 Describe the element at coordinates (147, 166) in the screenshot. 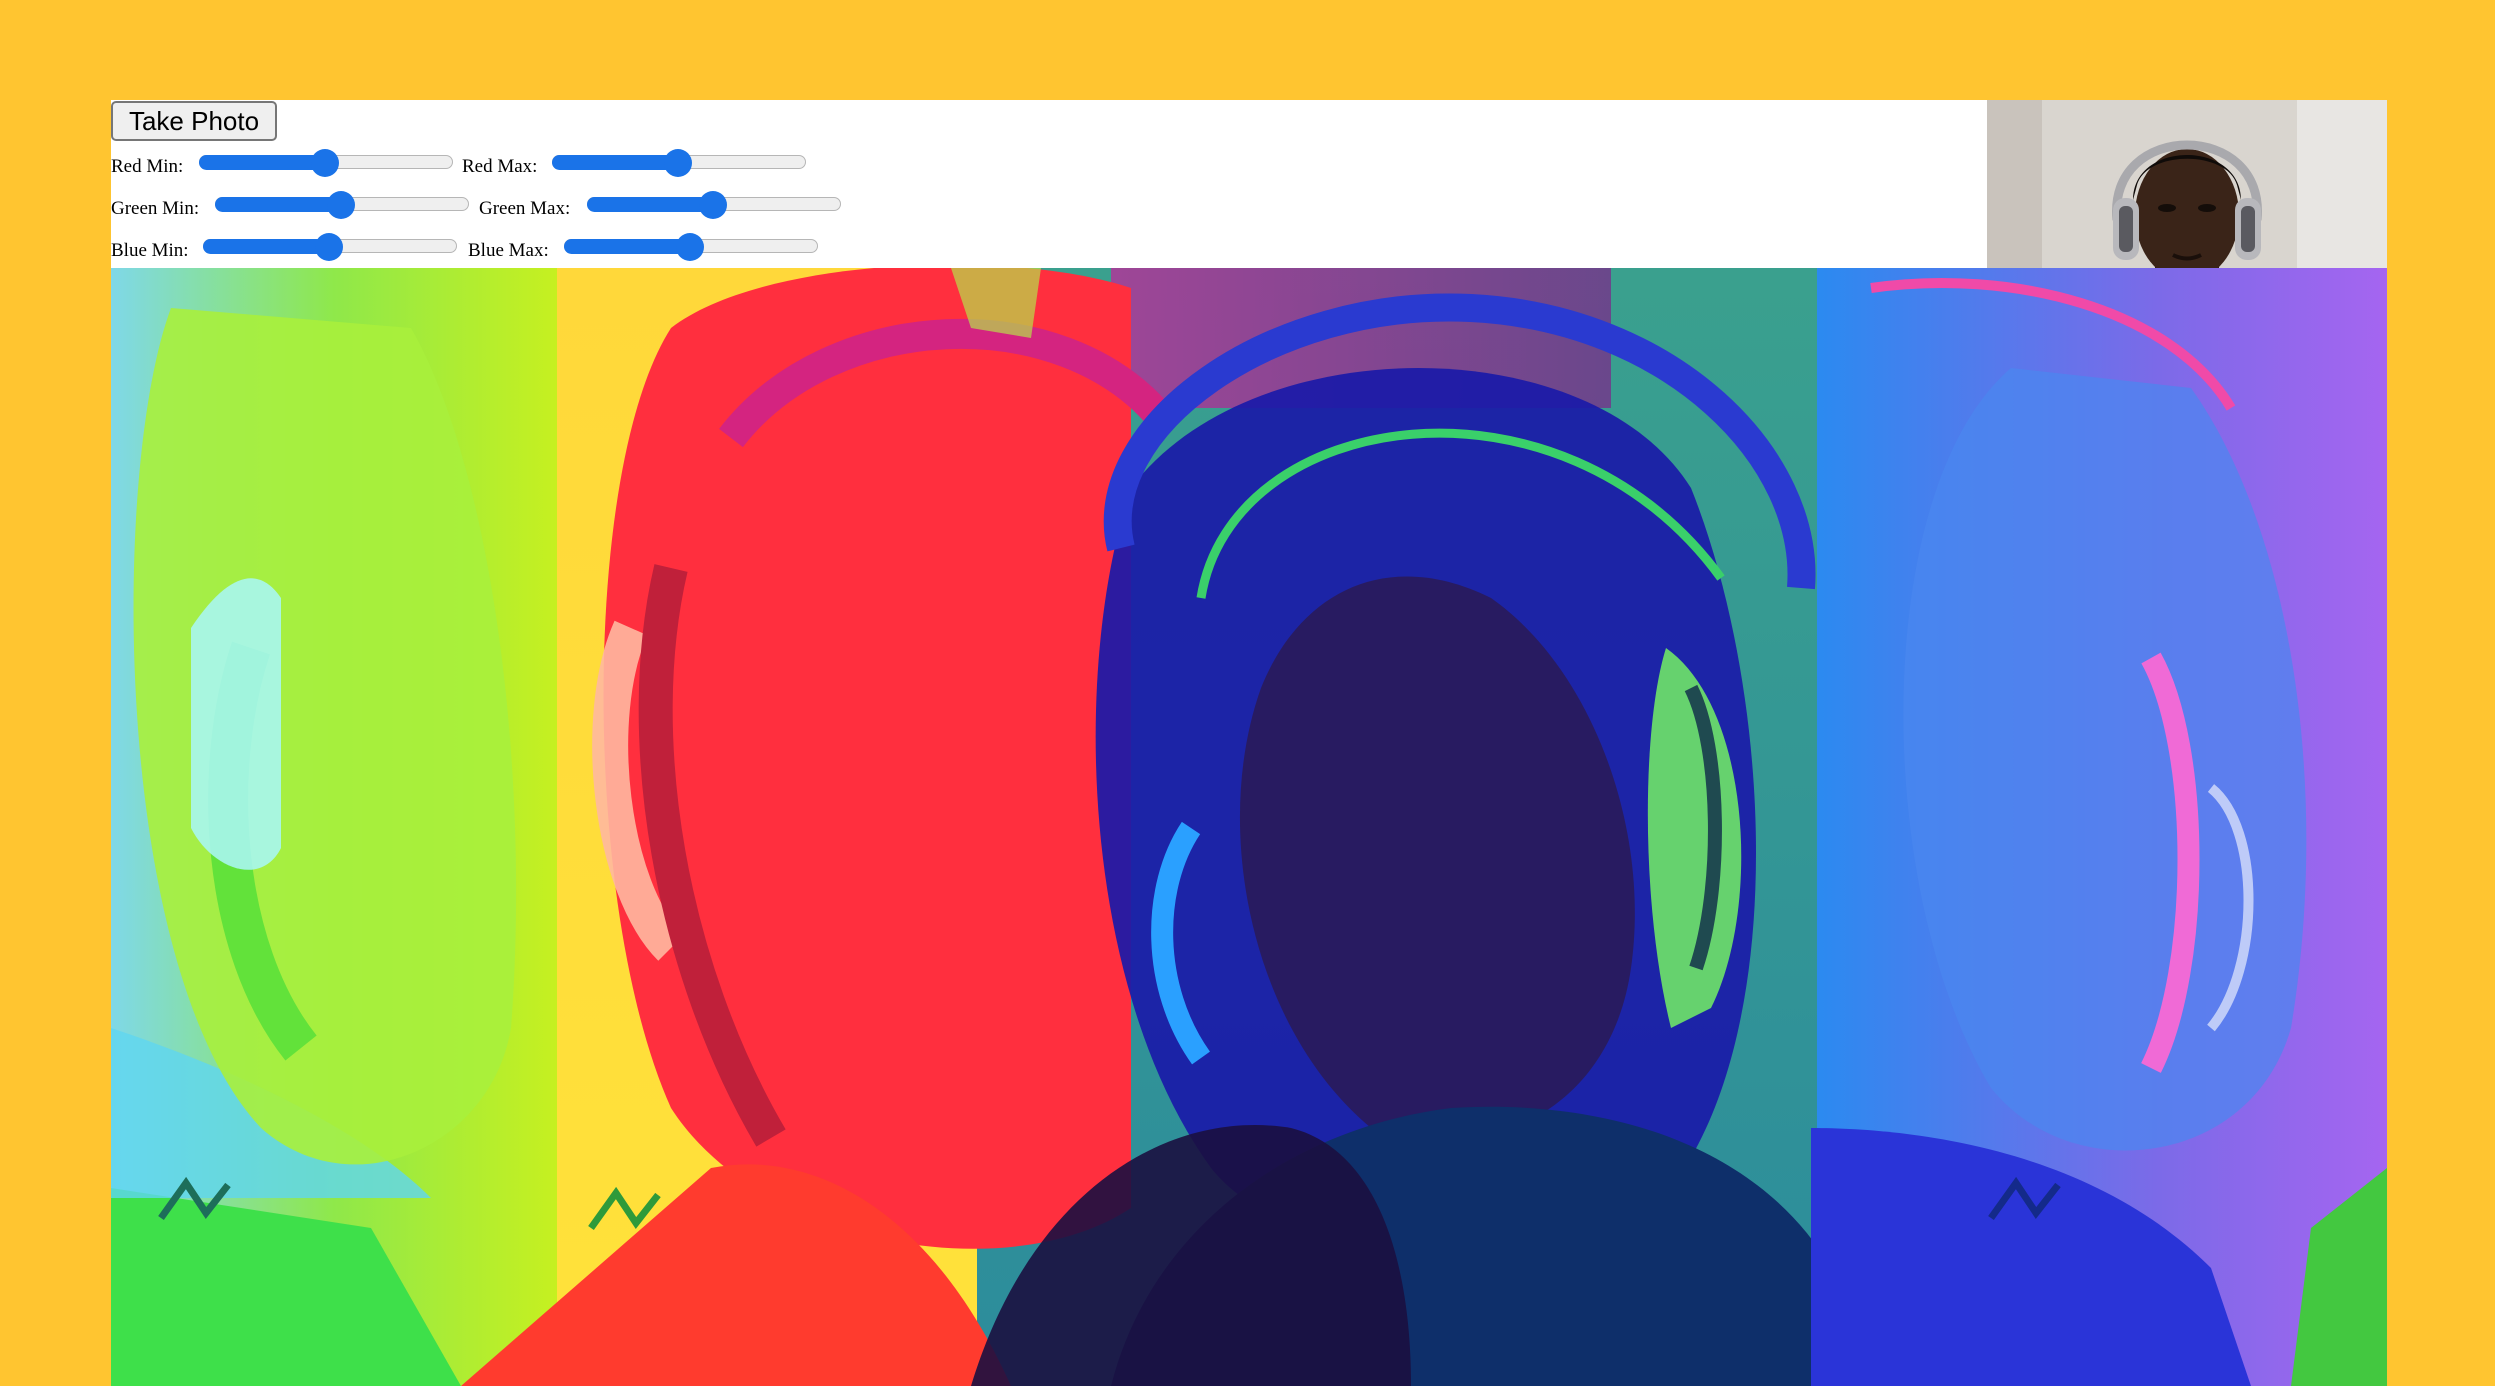

I see `red-min-label: Red Min:` at that location.